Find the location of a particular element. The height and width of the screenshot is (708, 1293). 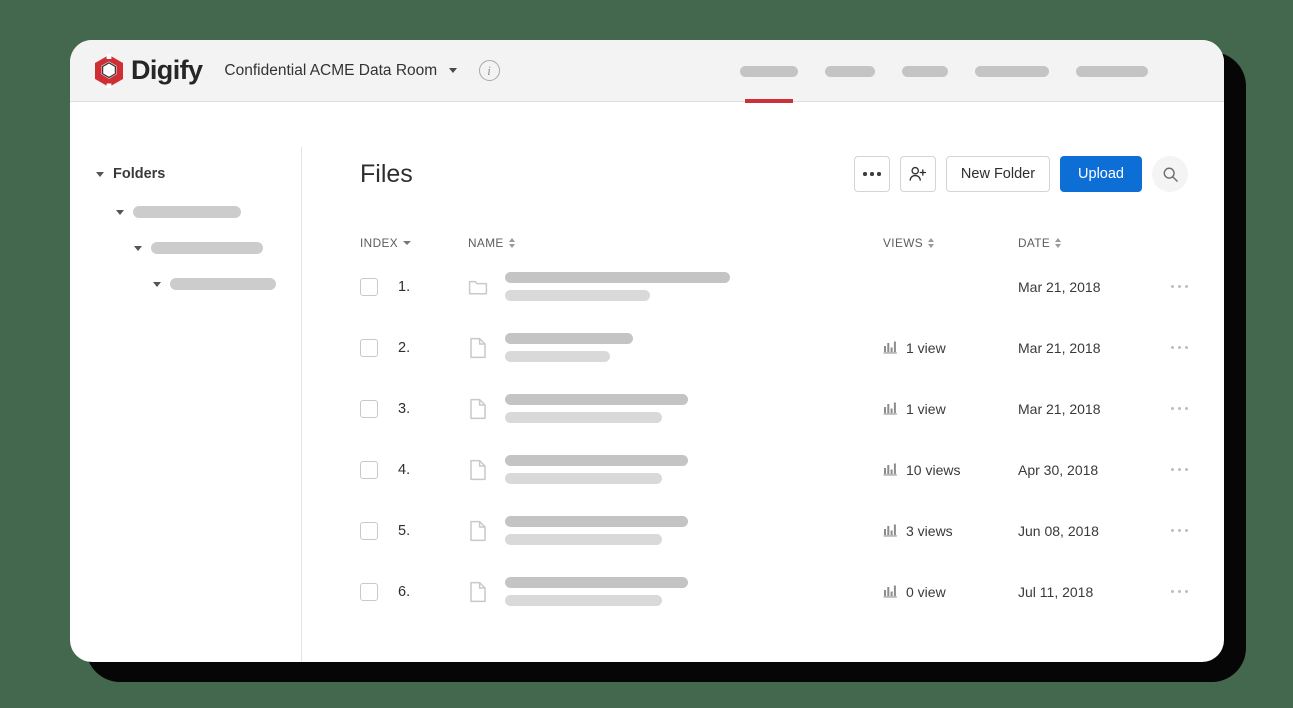

invite-people-button is located at coordinates (917, 174).